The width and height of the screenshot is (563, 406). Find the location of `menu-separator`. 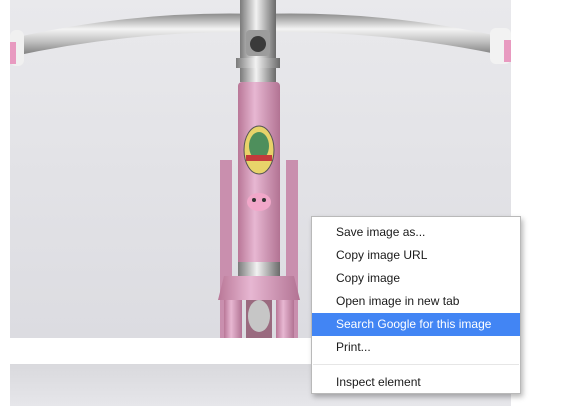

menu-separator is located at coordinates (416, 364).